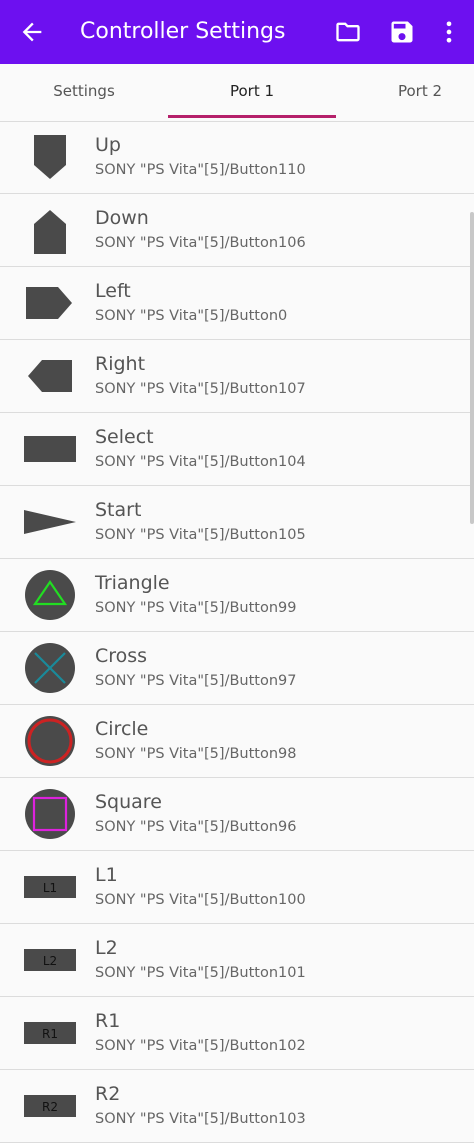  I want to click on button-name: Down, so click(122, 218).